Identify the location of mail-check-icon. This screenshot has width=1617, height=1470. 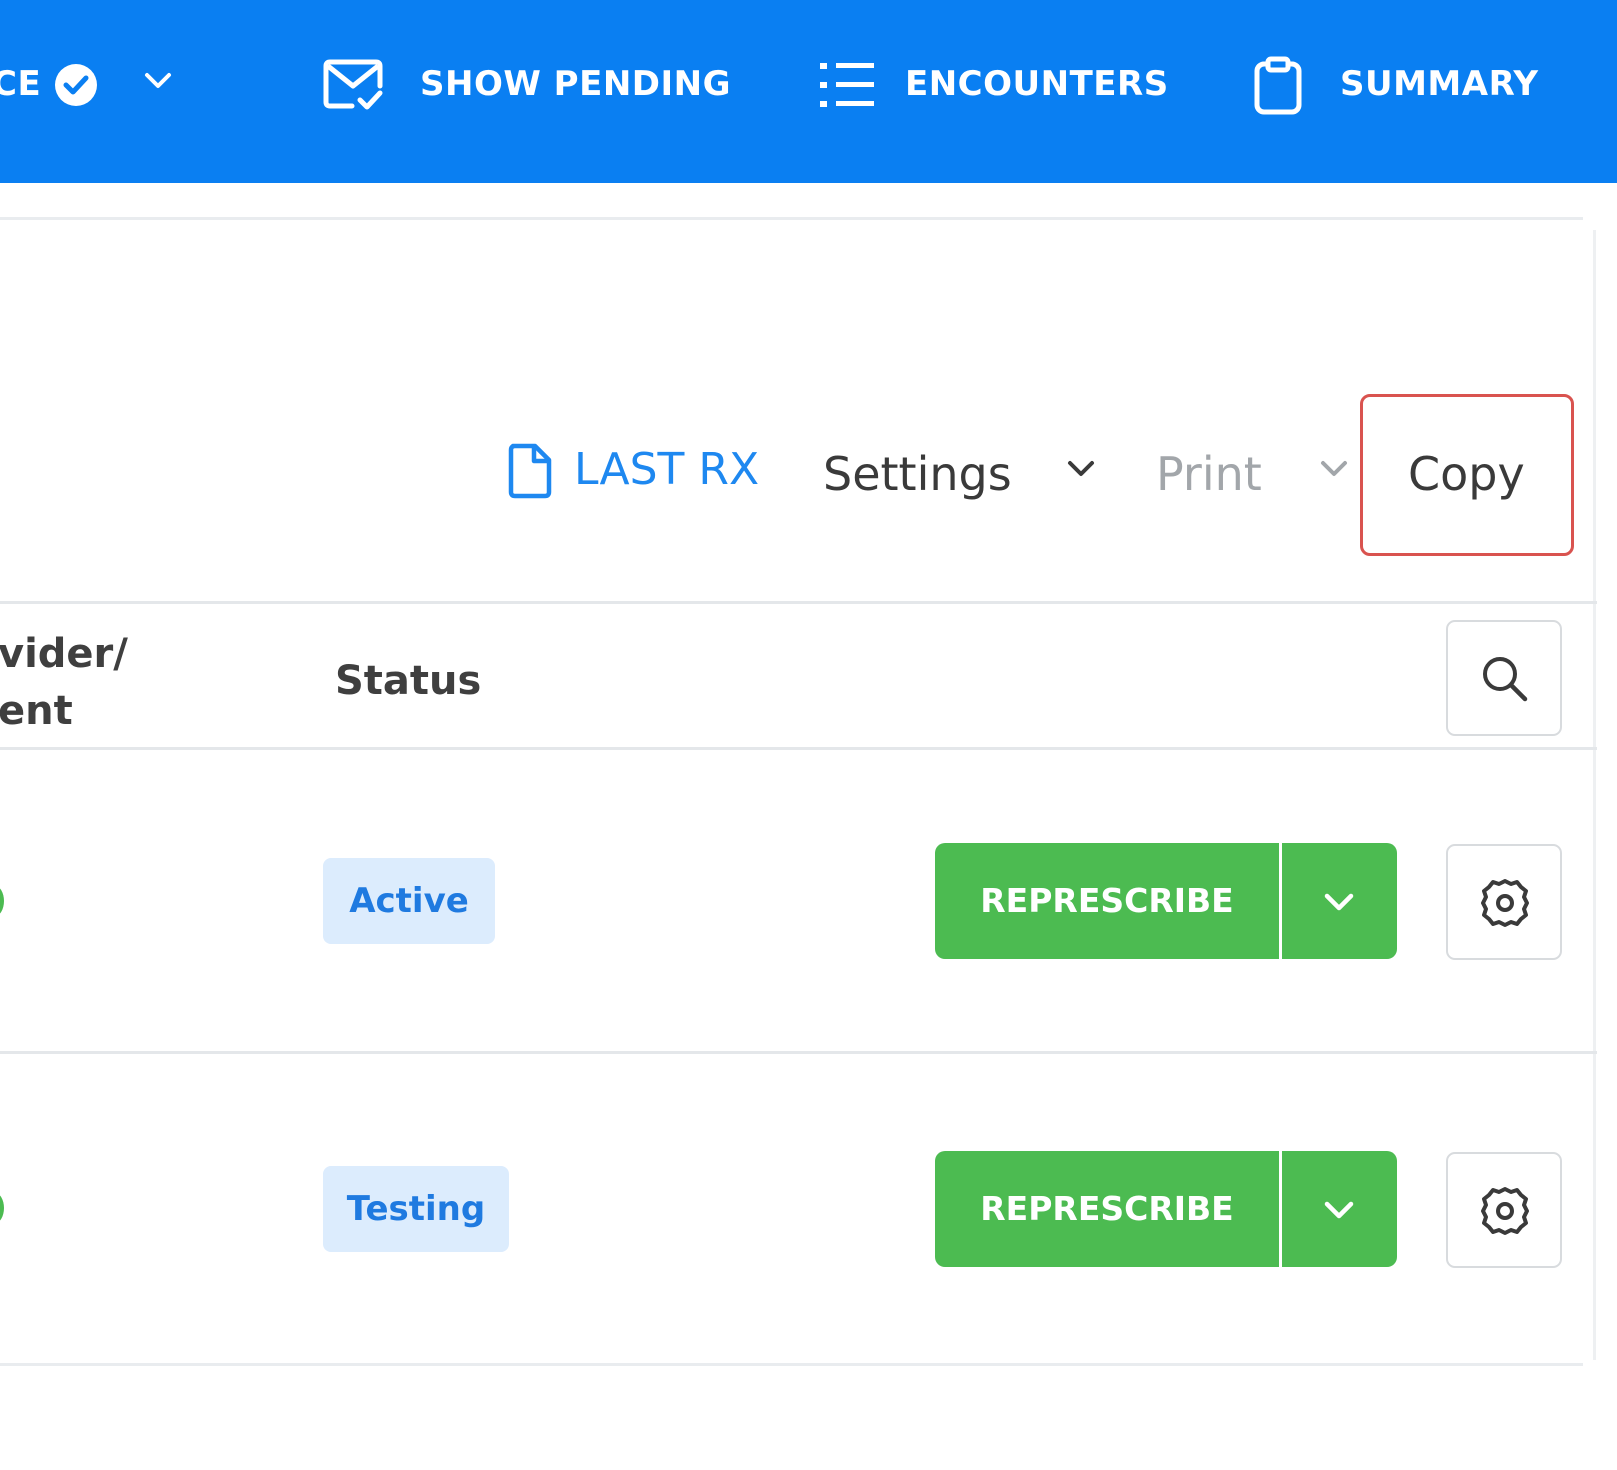
(353, 84).